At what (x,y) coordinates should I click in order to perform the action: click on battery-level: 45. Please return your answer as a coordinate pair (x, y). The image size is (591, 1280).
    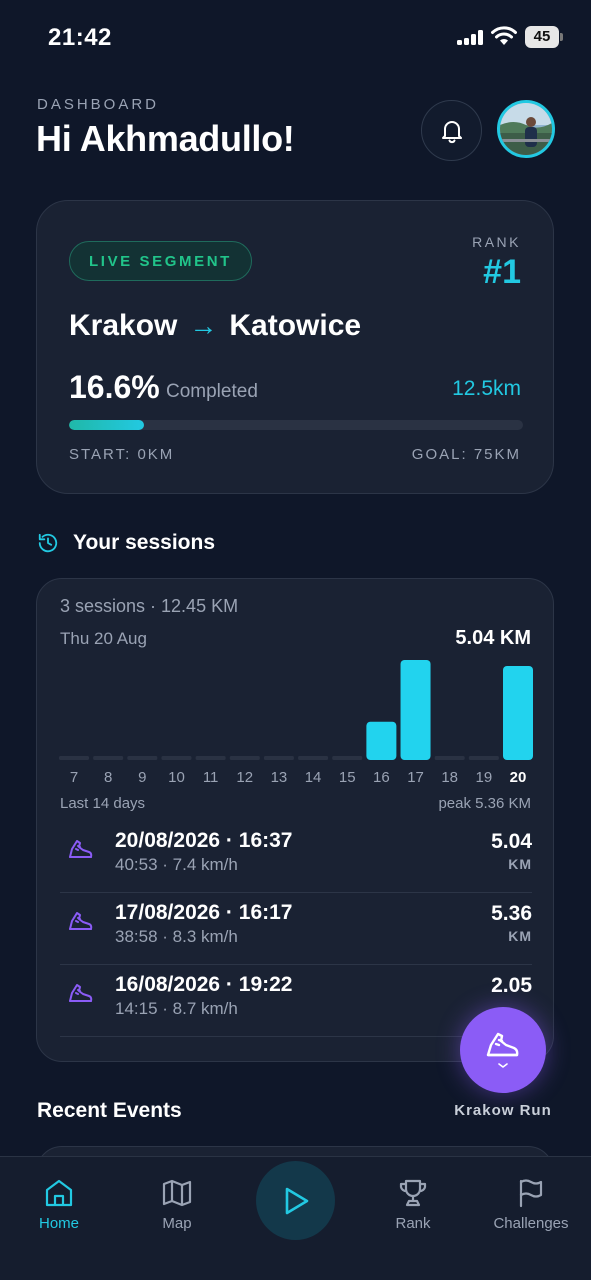
    Looking at the image, I should click on (542, 37).